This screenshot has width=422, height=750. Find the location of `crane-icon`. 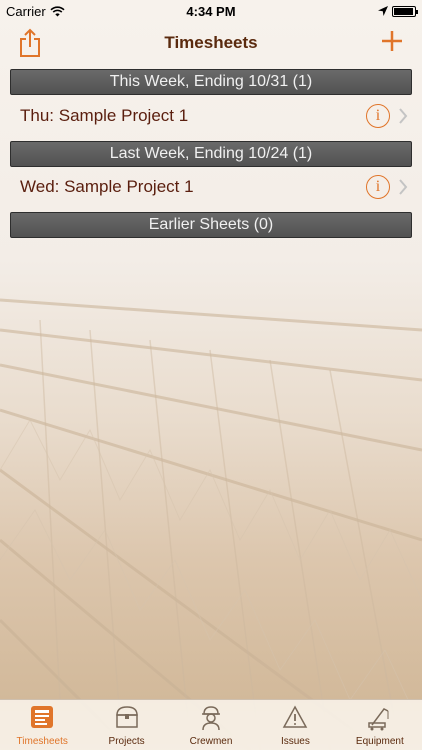

crane-icon is located at coordinates (378, 719).